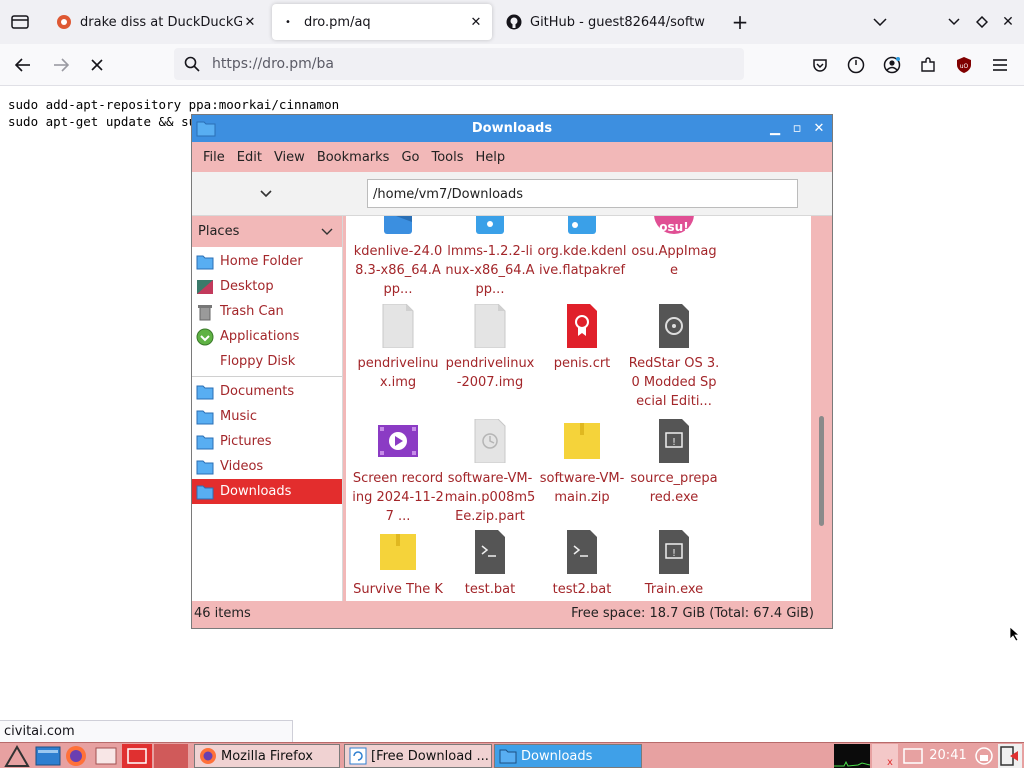  What do you see at coordinates (267, 391) in the screenshot?
I see `sidebar-item-documents: Documents` at bounding box center [267, 391].